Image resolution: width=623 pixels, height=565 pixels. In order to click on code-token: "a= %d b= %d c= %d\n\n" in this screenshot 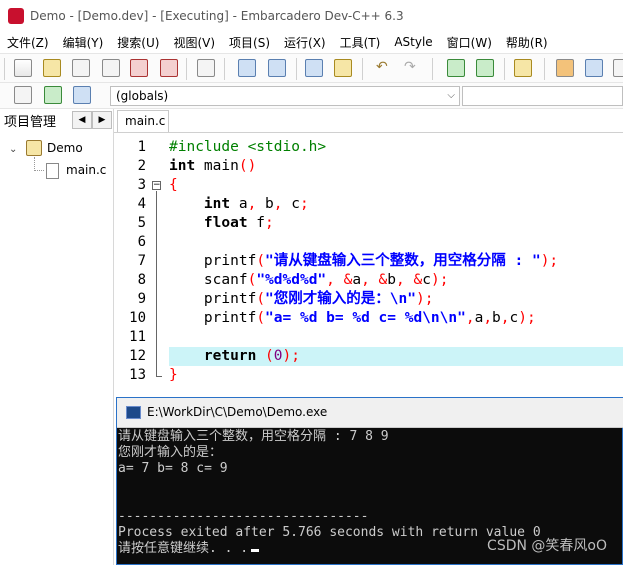, I will do `click(365, 318)`.